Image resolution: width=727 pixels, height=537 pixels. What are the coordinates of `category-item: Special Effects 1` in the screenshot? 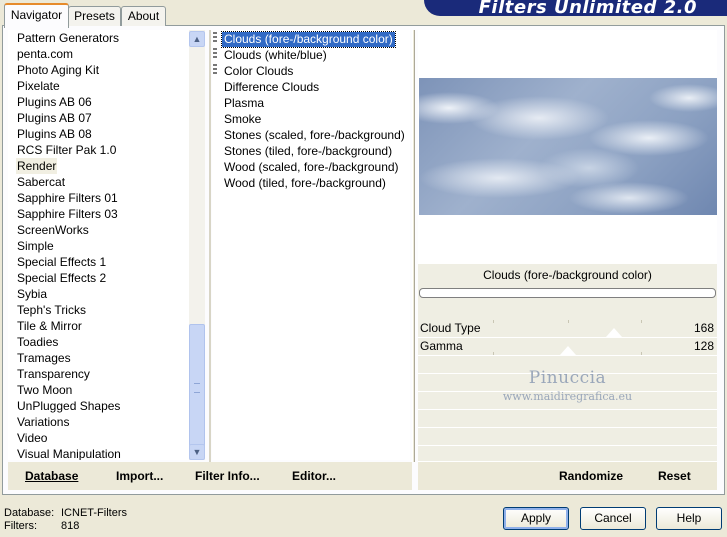 It's located at (61, 262).